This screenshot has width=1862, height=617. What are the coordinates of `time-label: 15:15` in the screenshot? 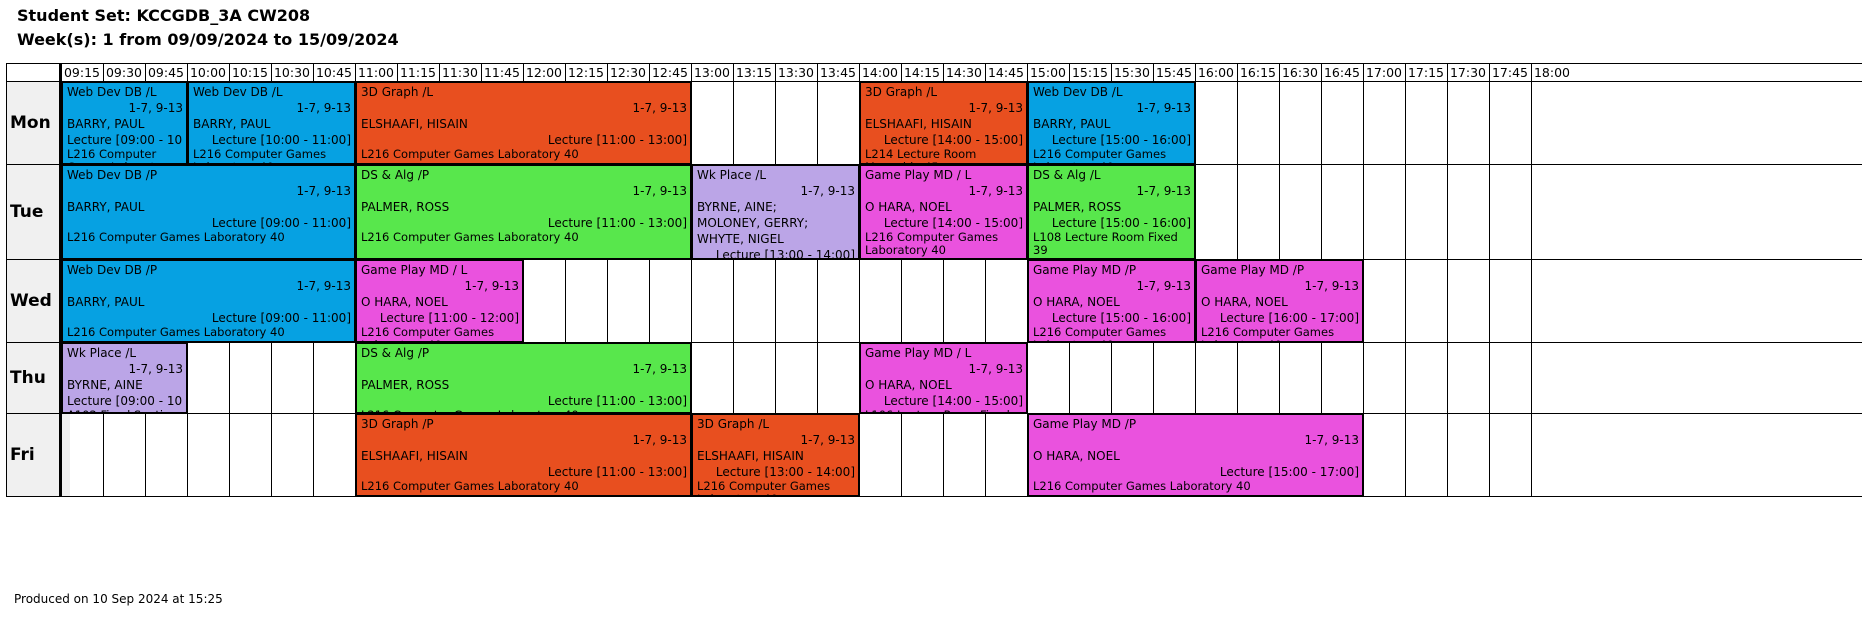 It's located at (1090, 72).